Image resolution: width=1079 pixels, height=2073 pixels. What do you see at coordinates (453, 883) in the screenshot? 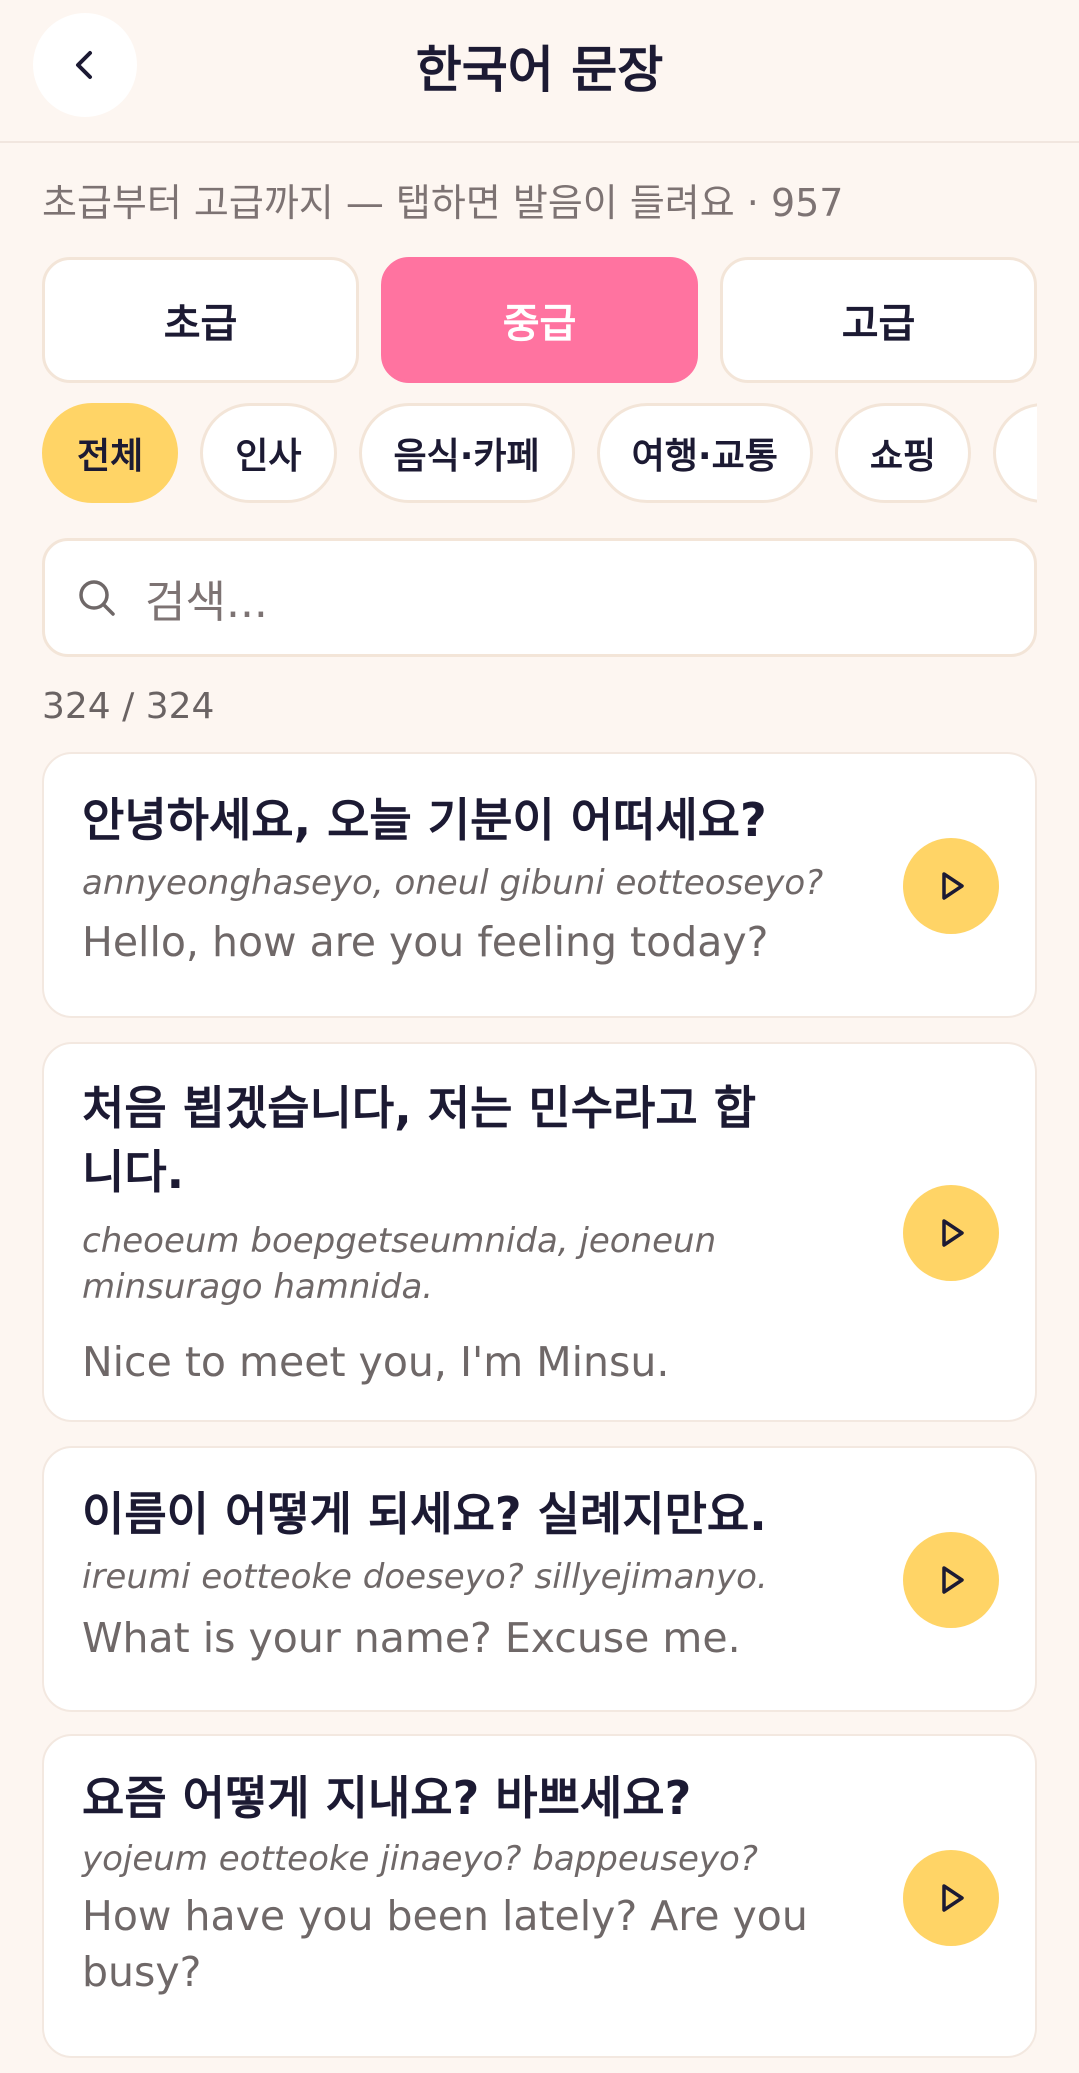
I see `romanization-text: annyeonghaseyo, oneul gibuni eotteoseyo?` at bounding box center [453, 883].